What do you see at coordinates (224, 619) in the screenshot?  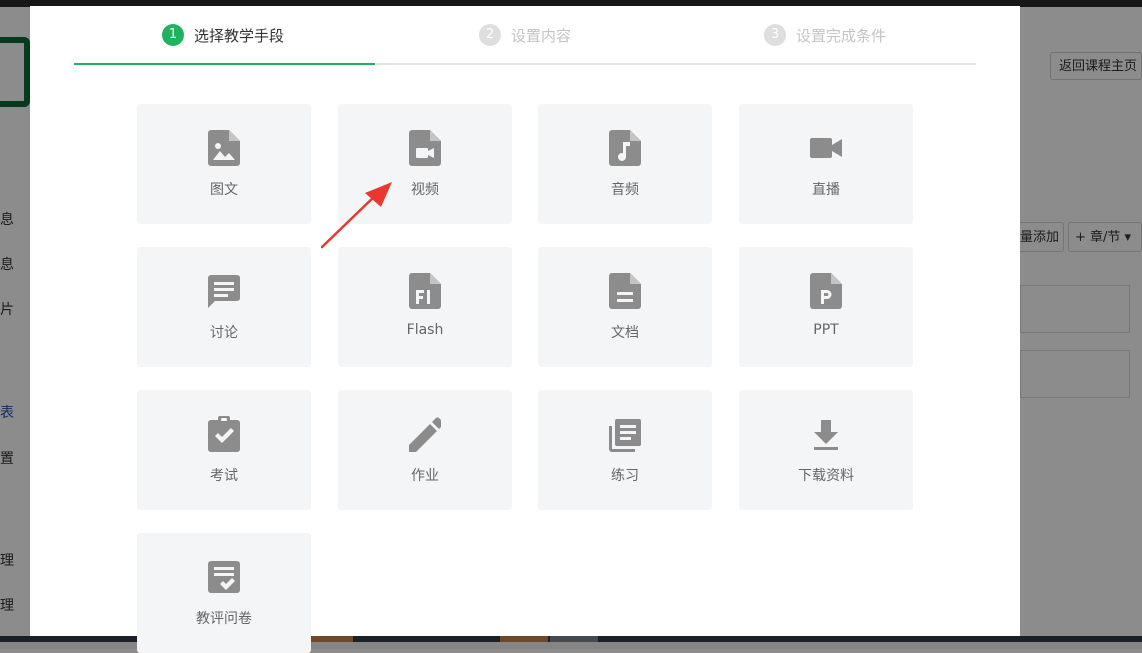 I see `tile-label: 教评问卷` at bounding box center [224, 619].